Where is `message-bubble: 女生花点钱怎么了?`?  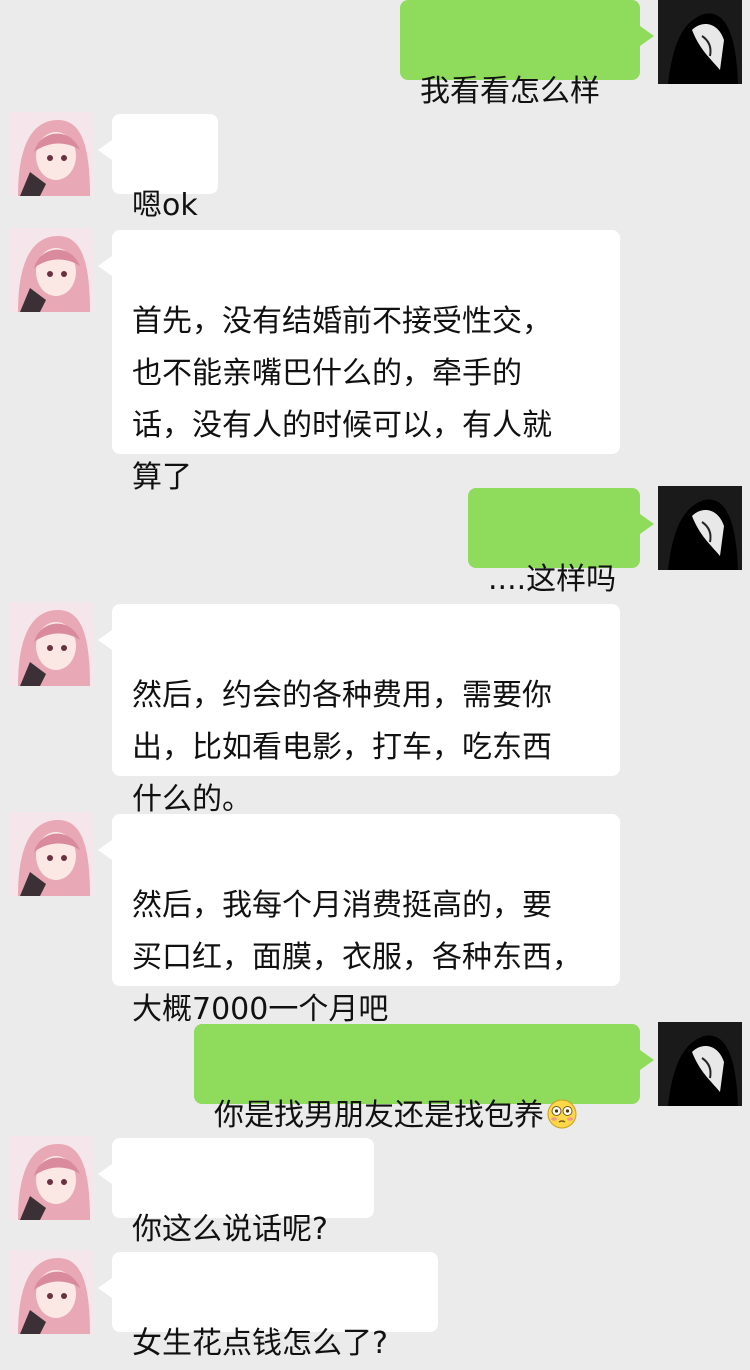
message-bubble: 女生花点钱怎么了? is located at coordinates (268, 1306).